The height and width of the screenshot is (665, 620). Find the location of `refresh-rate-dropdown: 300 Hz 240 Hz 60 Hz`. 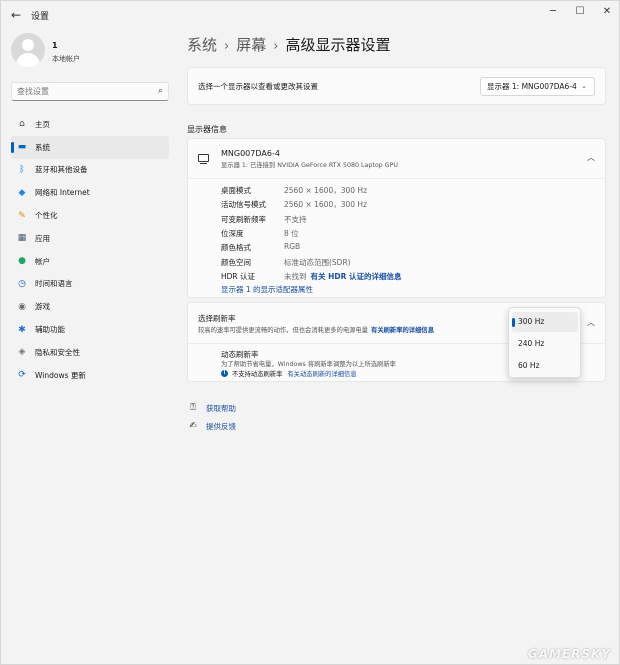

refresh-rate-dropdown: 300 Hz 240 Hz 60 Hz is located at coordinates (544, 342).